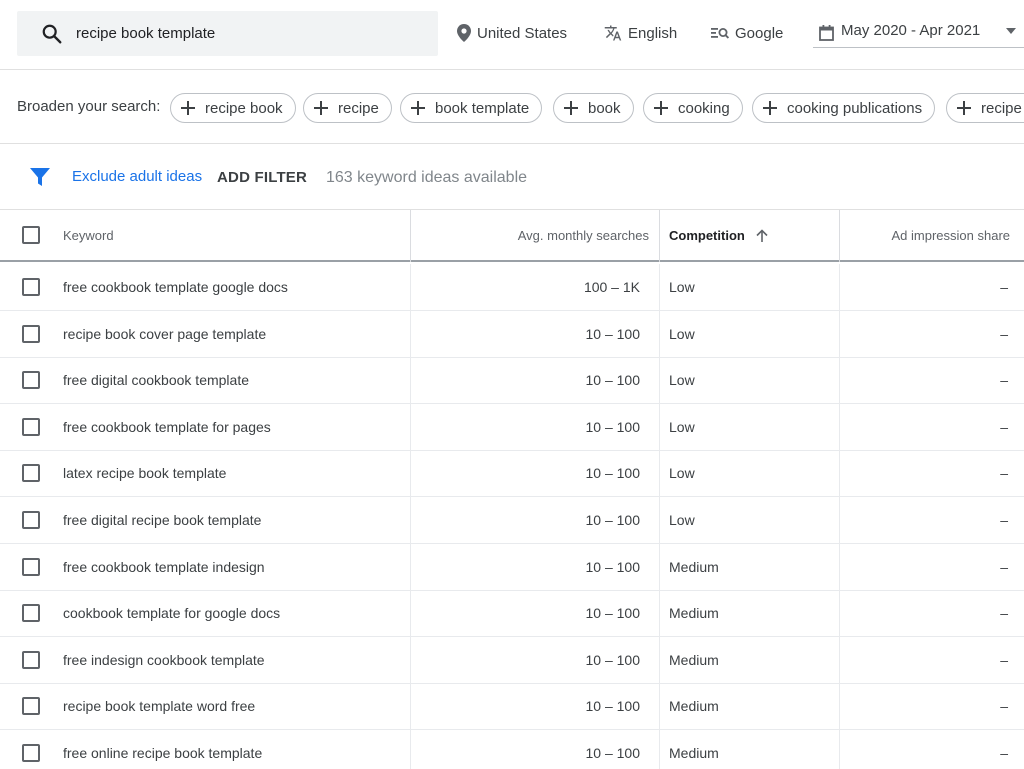  I want to click on keyword-ideas-count: 163 keyword ideas available, so click(427, 177).